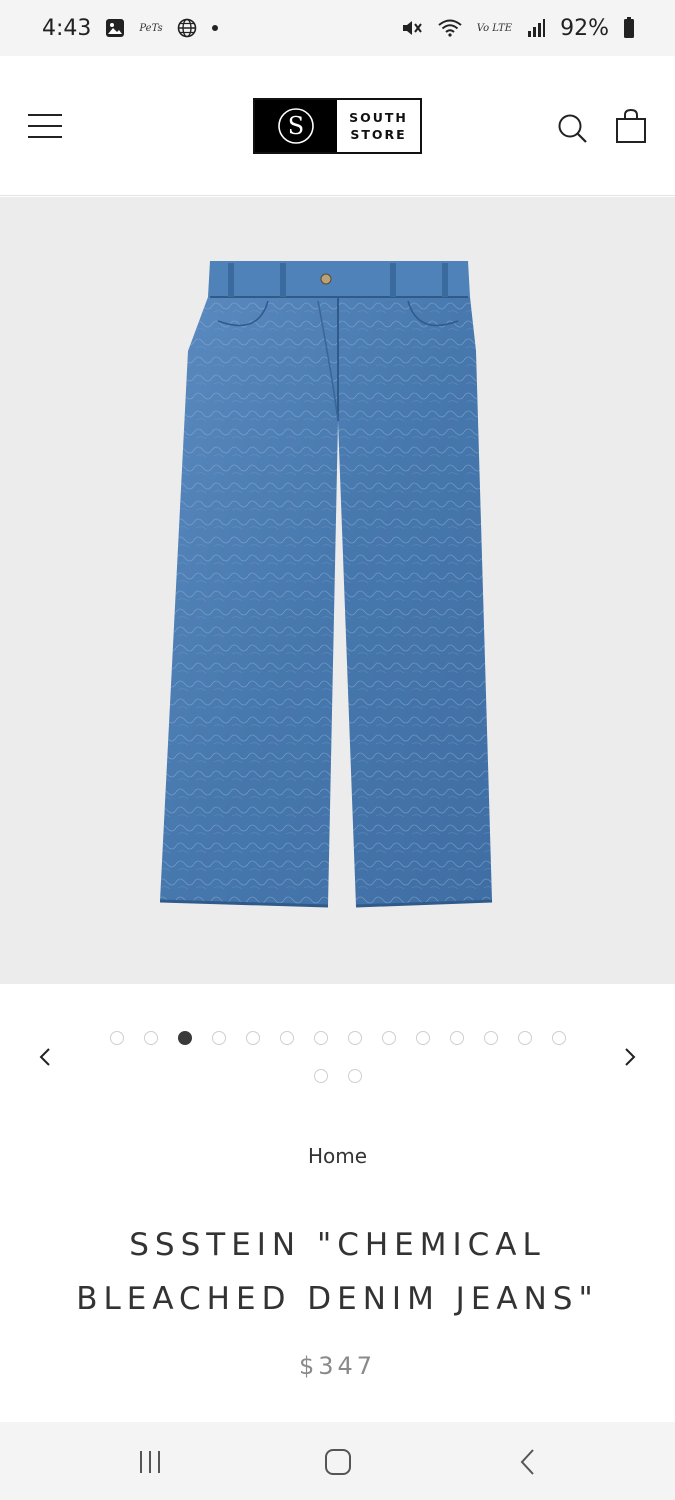 The image size is (675, 1500). I want to click on dot-icon, so click(215, 28).